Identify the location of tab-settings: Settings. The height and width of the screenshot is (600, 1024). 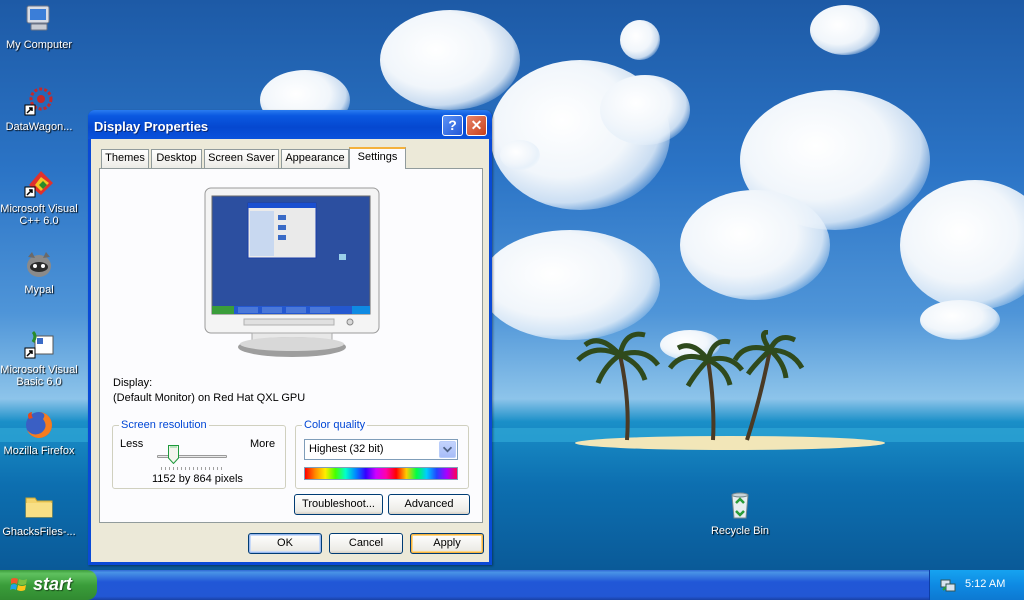
(377, 158).